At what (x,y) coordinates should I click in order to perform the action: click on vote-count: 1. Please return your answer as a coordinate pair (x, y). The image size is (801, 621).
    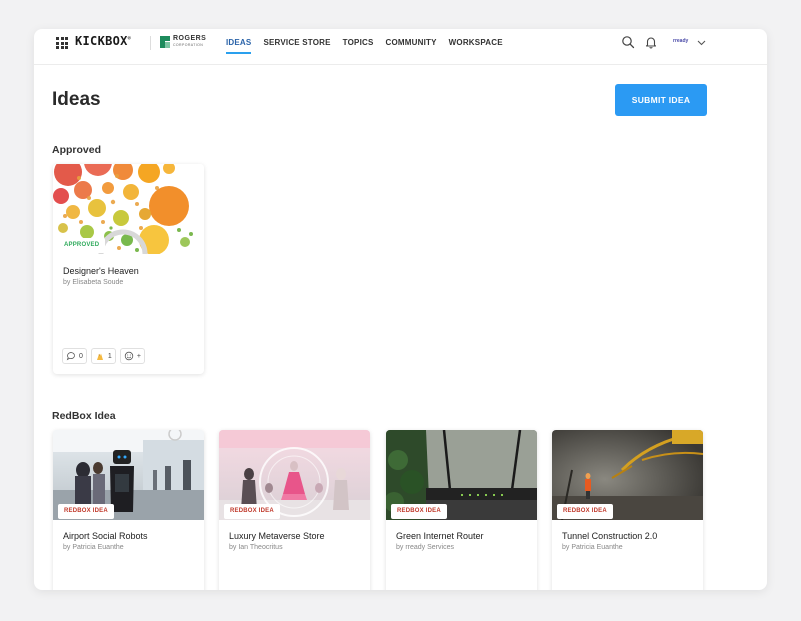
    Looking at the image, I should click on (109, 356).